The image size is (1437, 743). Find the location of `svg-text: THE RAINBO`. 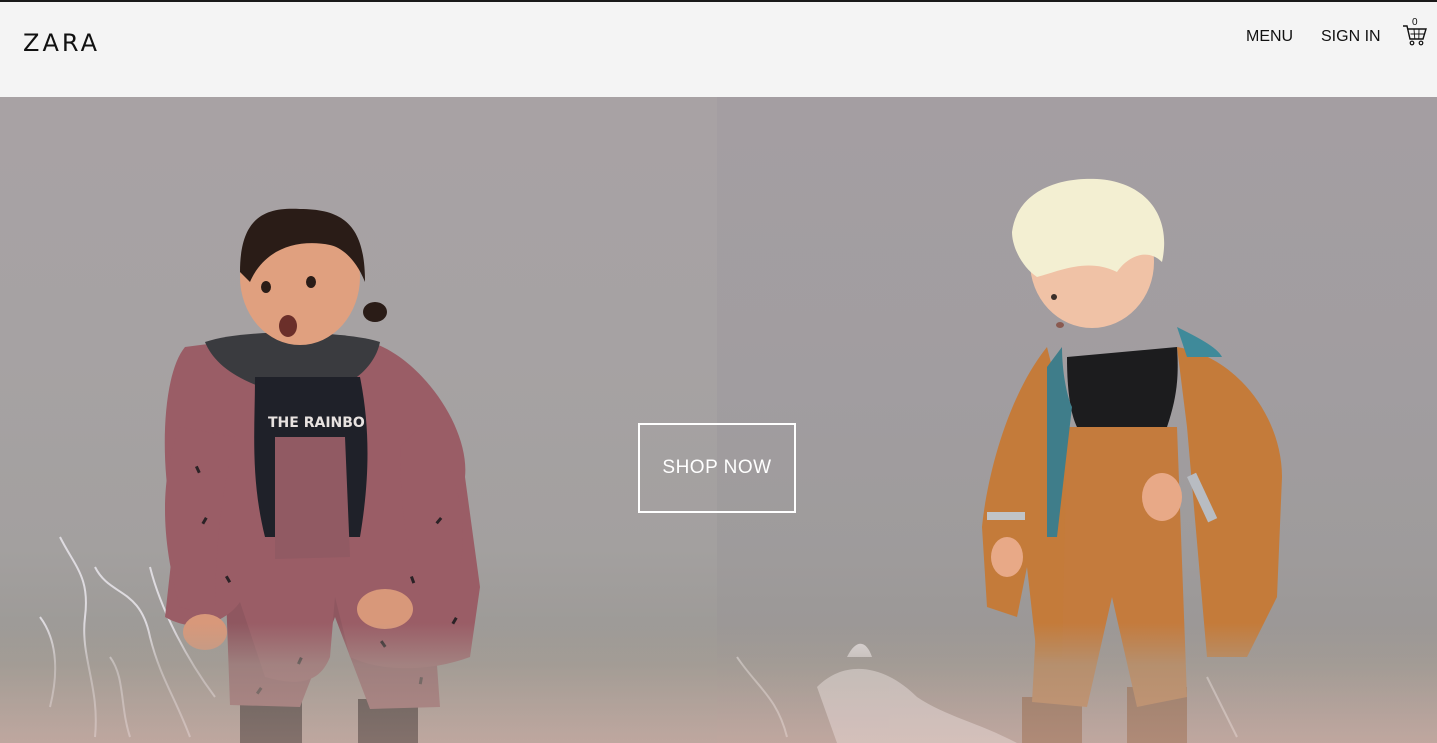

svg-text: THE RAINBO is located at coordinates (316, 423).